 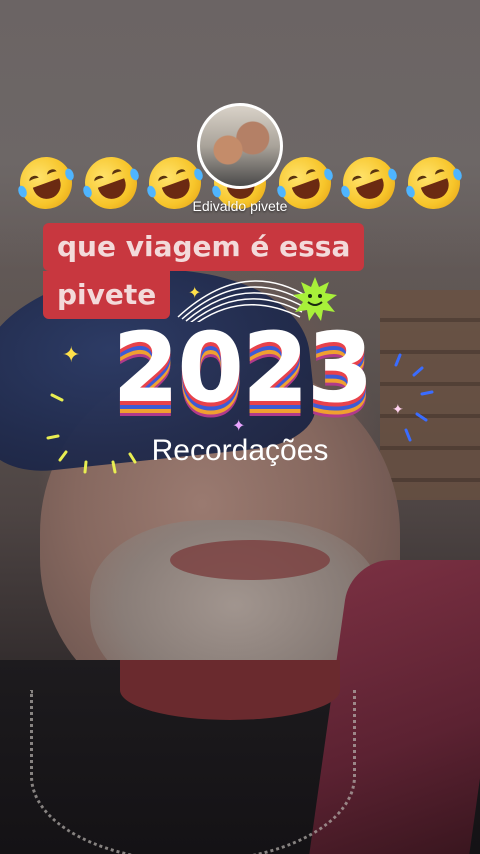 What do you see at coordinates (250, 560) in the screenshot?
I see `background-mouth` at bounding box center [250, 560].